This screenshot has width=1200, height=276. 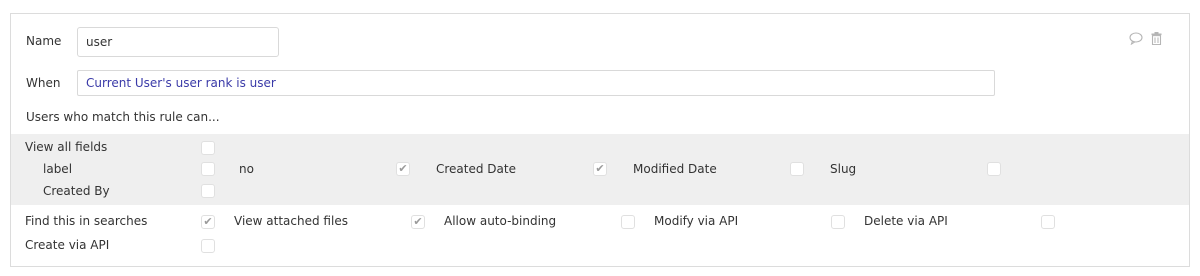 I want to click on perm-delete-via-api-checkbox, so click(x=1048, y=222).